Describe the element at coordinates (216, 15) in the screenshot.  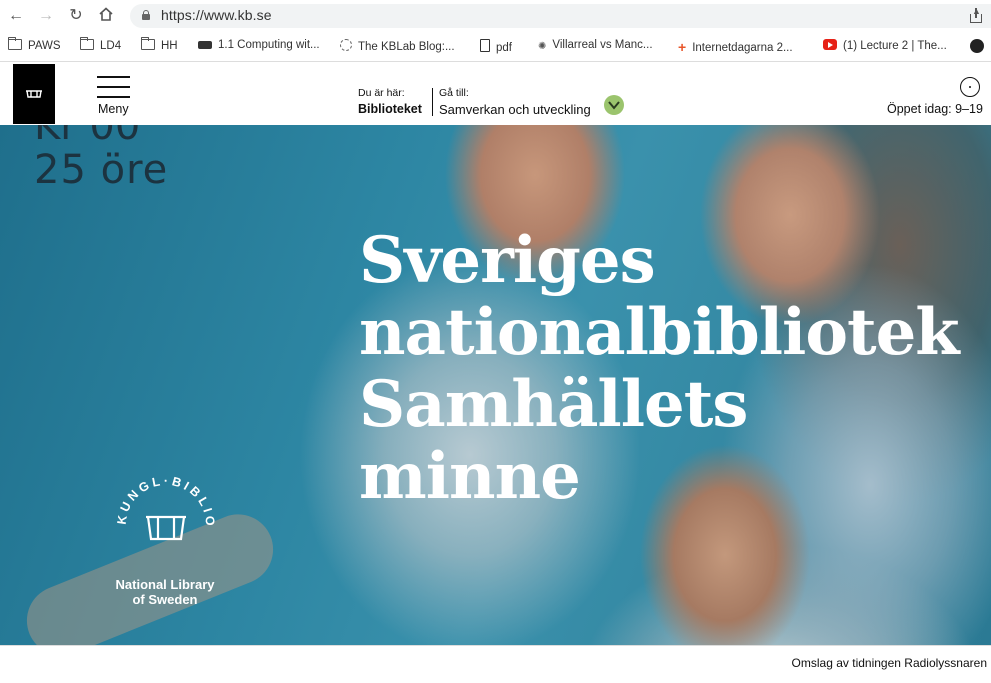
I see `url-text: https://www.kb.se` at that location.